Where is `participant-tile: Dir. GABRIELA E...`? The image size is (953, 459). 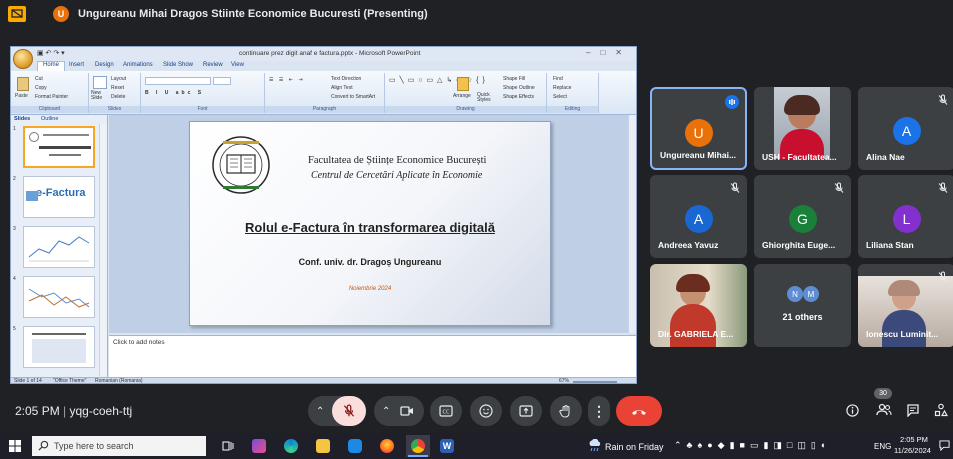
participant-tile: Dir. GABRIELA E... is located at coordinates (698, 305).